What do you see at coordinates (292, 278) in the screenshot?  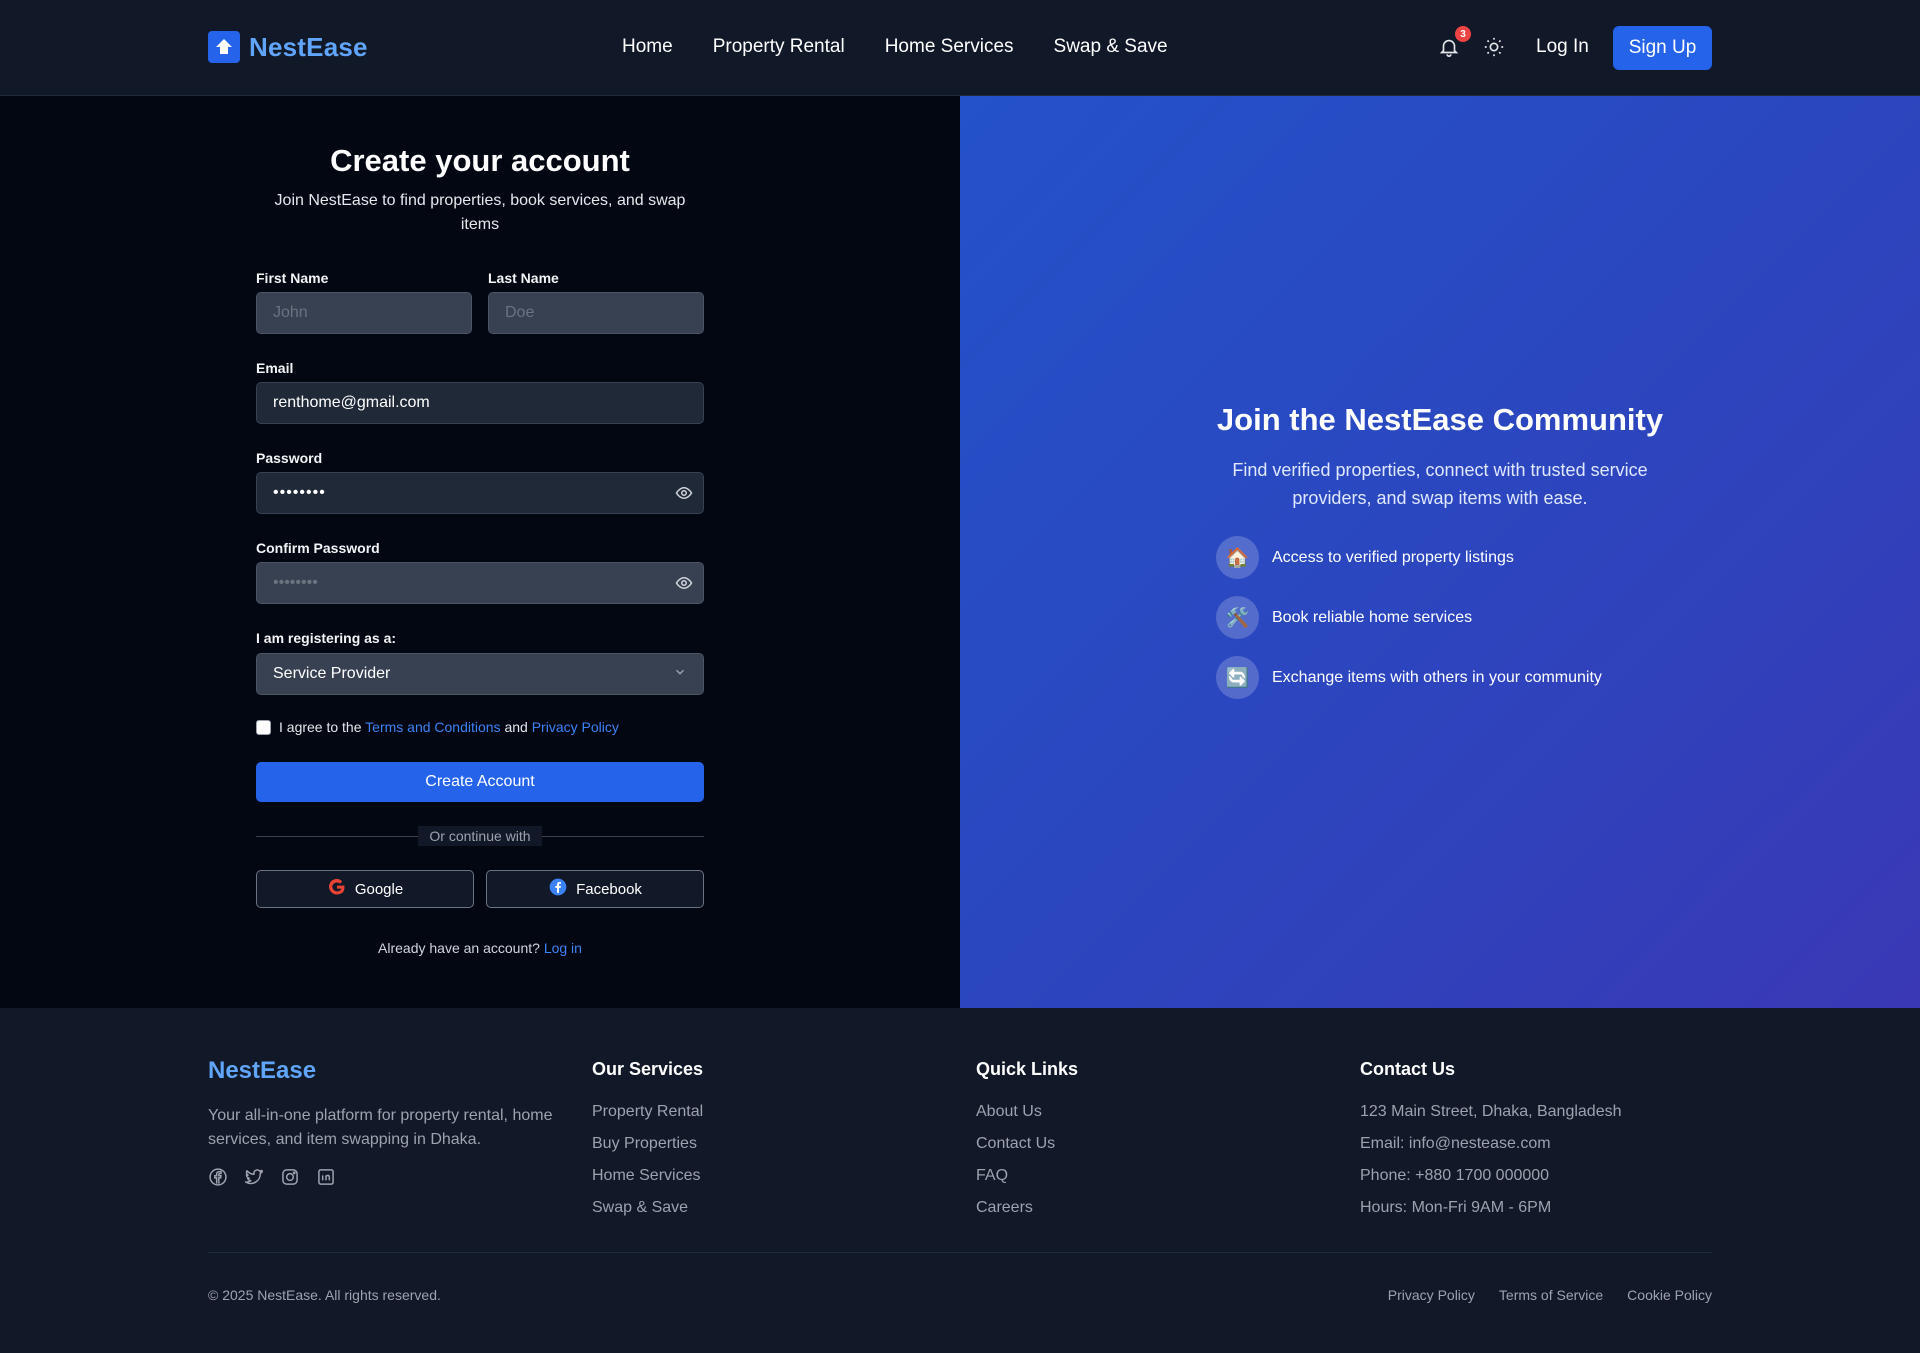 I see `first-name-label: First Name` at bounding box center [292, 278].